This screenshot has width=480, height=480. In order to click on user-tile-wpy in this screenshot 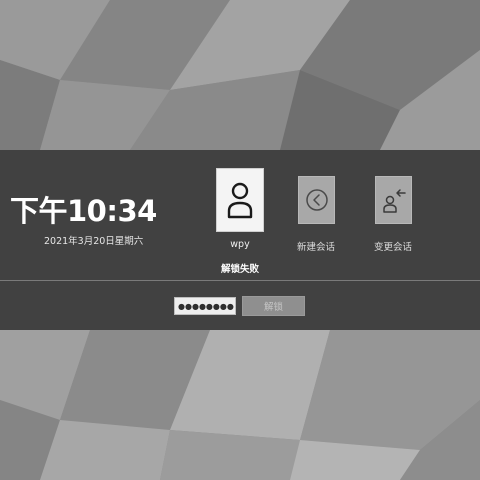, I will do `click(240, 200)`.